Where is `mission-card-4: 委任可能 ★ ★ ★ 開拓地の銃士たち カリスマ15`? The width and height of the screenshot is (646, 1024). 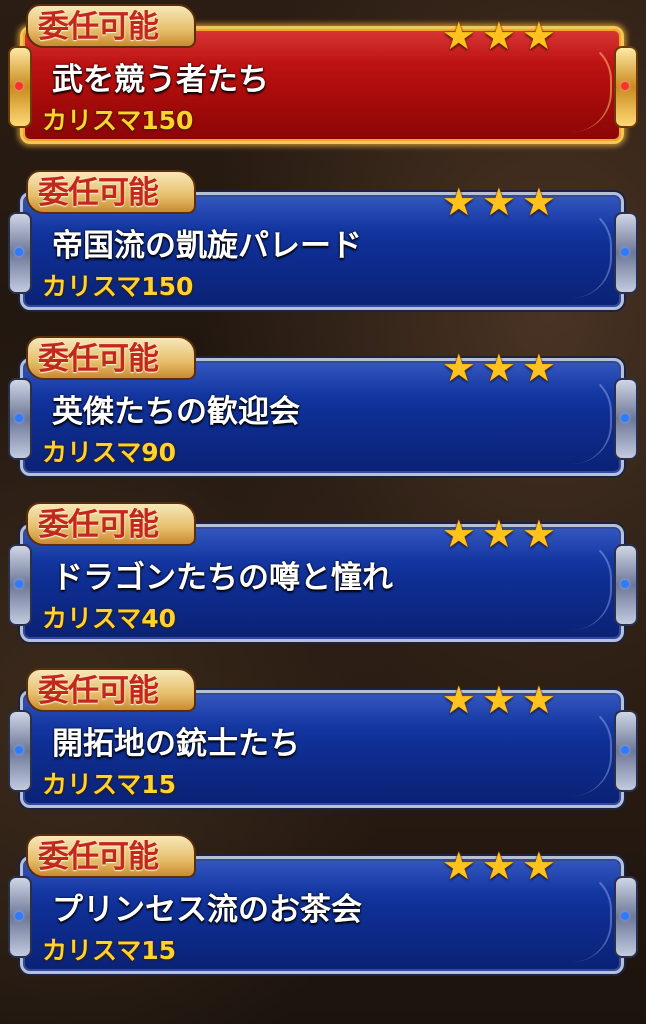
mission-card-4: 委任可能 ★ ★ ★ 開拓地の銃士たち カリスマ15 is located at coordinates (323, 739).